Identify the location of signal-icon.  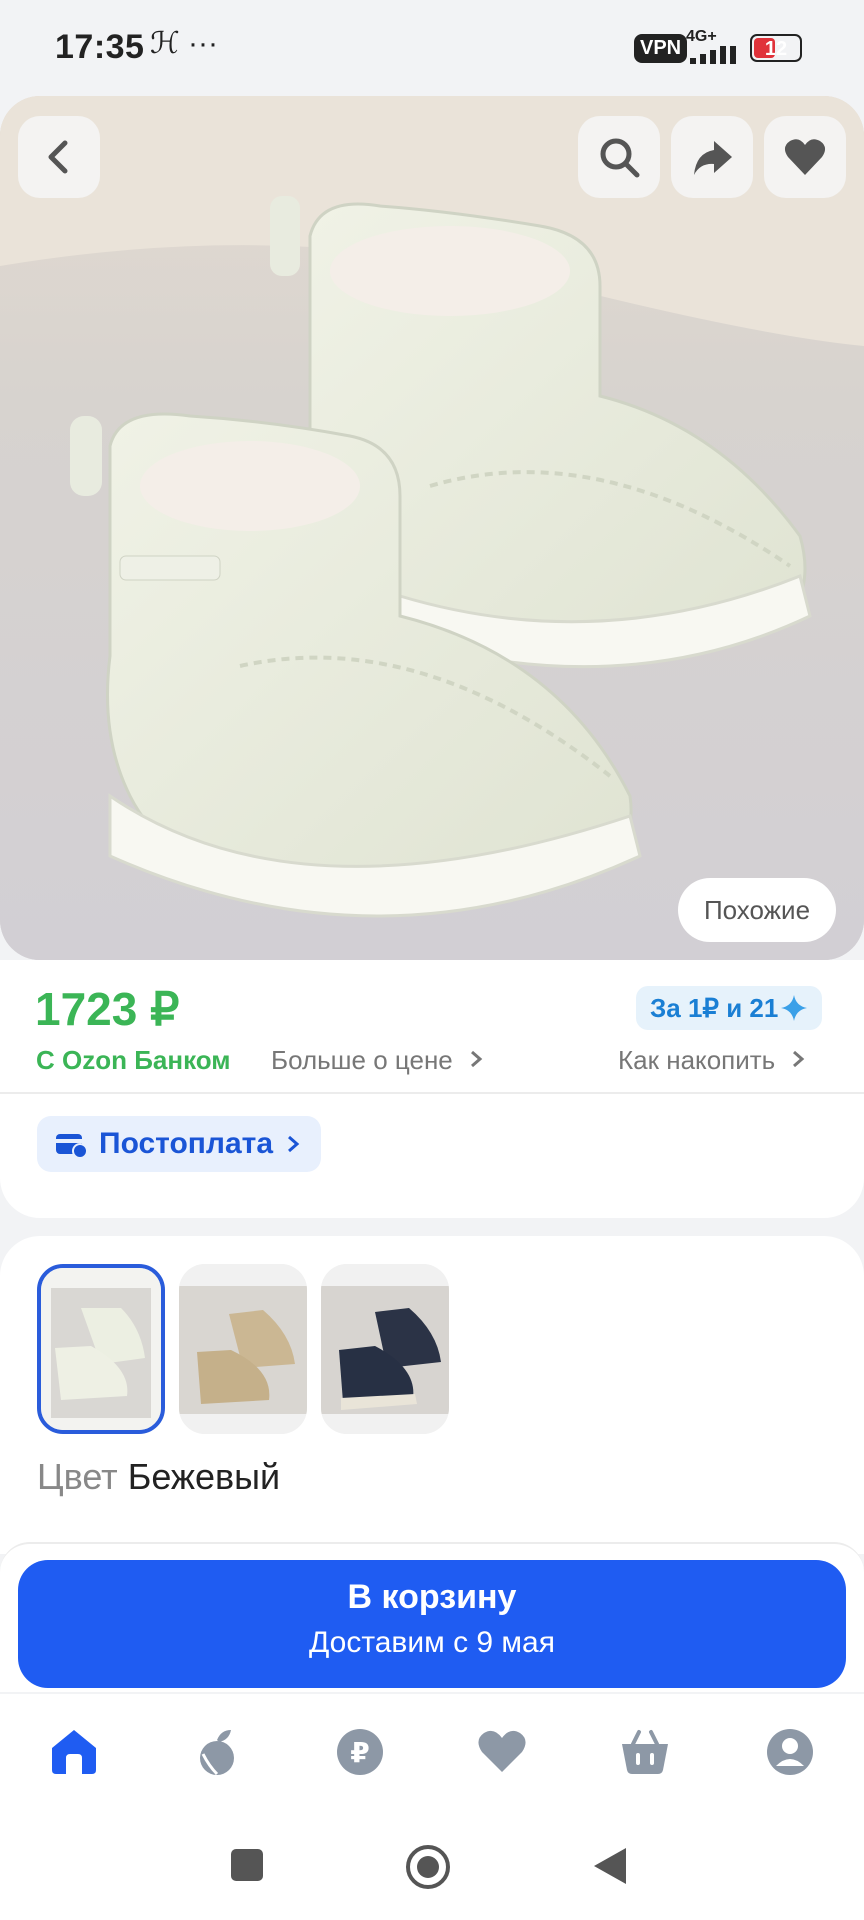
(713, 55).